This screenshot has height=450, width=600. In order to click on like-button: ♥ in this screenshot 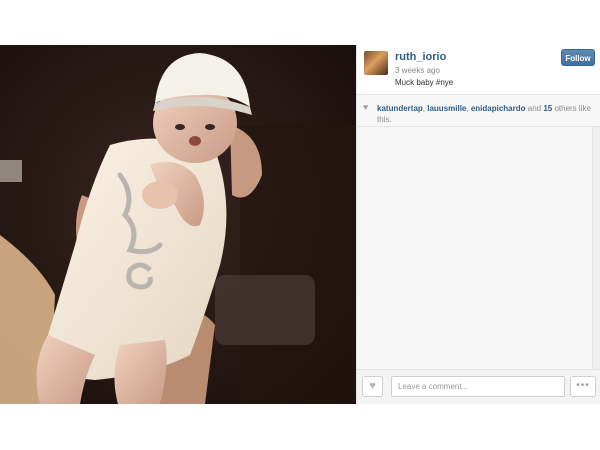, I will do `click(372, 386)`.